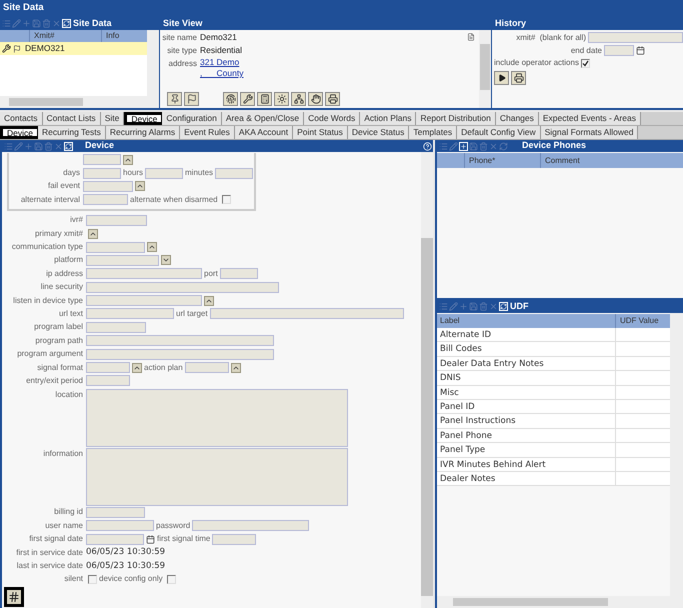 Image resolution: width=683 pixels, height=608 pixels. What do you see at coordinates (222, 73) in the screenshot?
I see `address-link: , County` at bounding box center [222, 73].